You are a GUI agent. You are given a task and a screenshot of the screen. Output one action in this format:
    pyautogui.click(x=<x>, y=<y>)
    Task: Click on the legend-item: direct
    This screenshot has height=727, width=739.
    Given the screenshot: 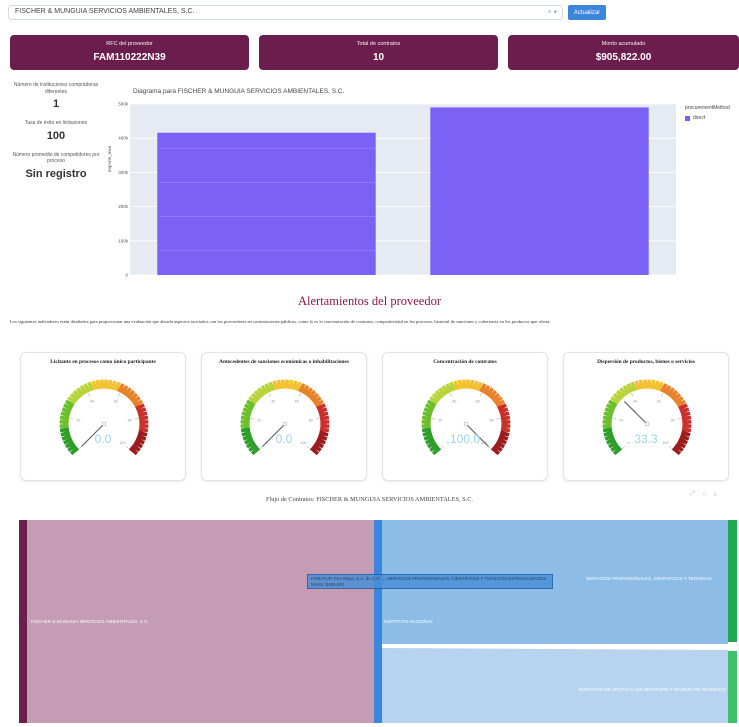 What is the action you would take?
    pyautogui.click(x=707, y=118)
    